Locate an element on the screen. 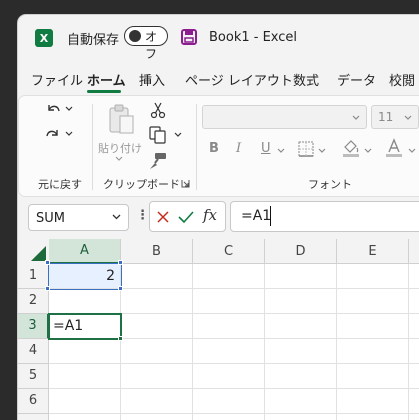 This screenshot has width=419, height=420. column-header-f is located at coordinates (414, 251).